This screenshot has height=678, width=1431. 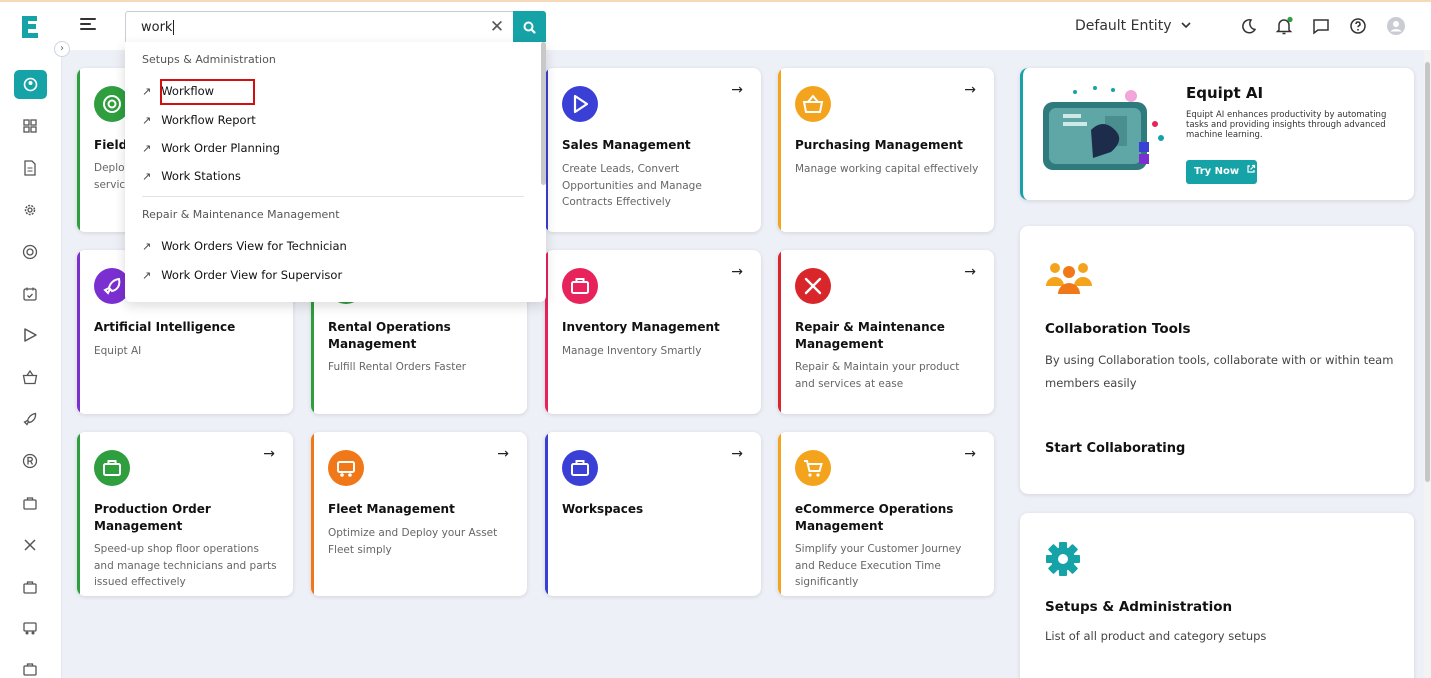 What do you see at coordinates (241, 214) in the screenshot?
I see `section-header: Repair & Maintenance Management` at bounding box center [241, 214].